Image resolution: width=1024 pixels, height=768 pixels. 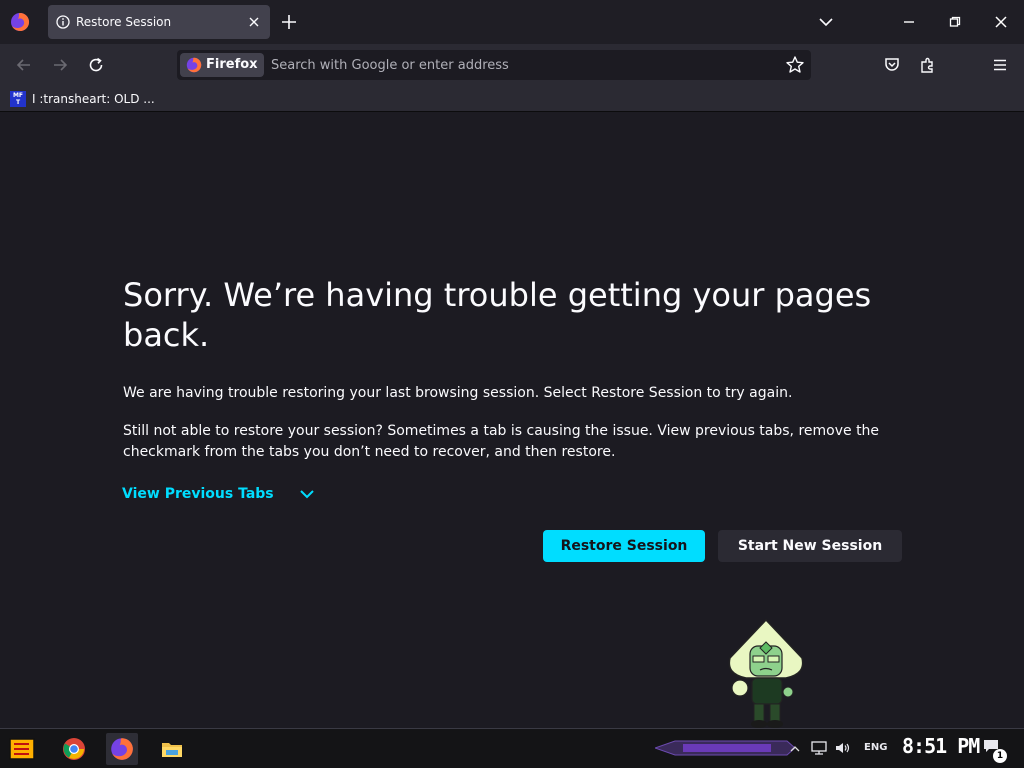 What do you see at coordinates (941, 746) in the screenshot?
I see `clock: 8:51 PM` at bounding box center [941, 746].